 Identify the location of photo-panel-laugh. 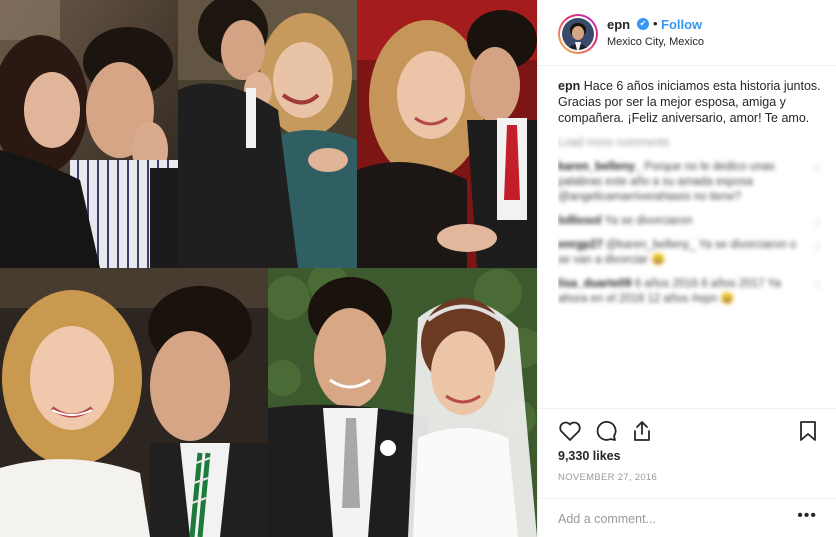
(267, 134).